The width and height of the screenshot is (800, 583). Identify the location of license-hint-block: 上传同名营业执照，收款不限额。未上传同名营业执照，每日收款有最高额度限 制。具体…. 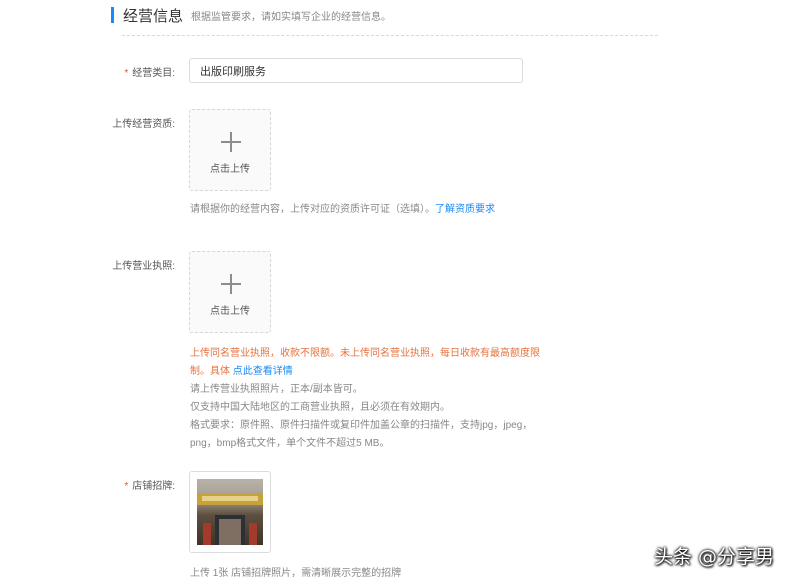
(365, 399).